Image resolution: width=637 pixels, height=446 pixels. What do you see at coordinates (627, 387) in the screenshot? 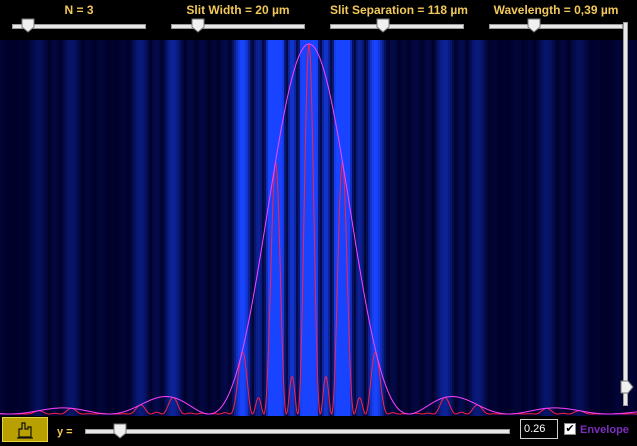
I see `vertical-slider-thumb` at bounding box center [627, 387].